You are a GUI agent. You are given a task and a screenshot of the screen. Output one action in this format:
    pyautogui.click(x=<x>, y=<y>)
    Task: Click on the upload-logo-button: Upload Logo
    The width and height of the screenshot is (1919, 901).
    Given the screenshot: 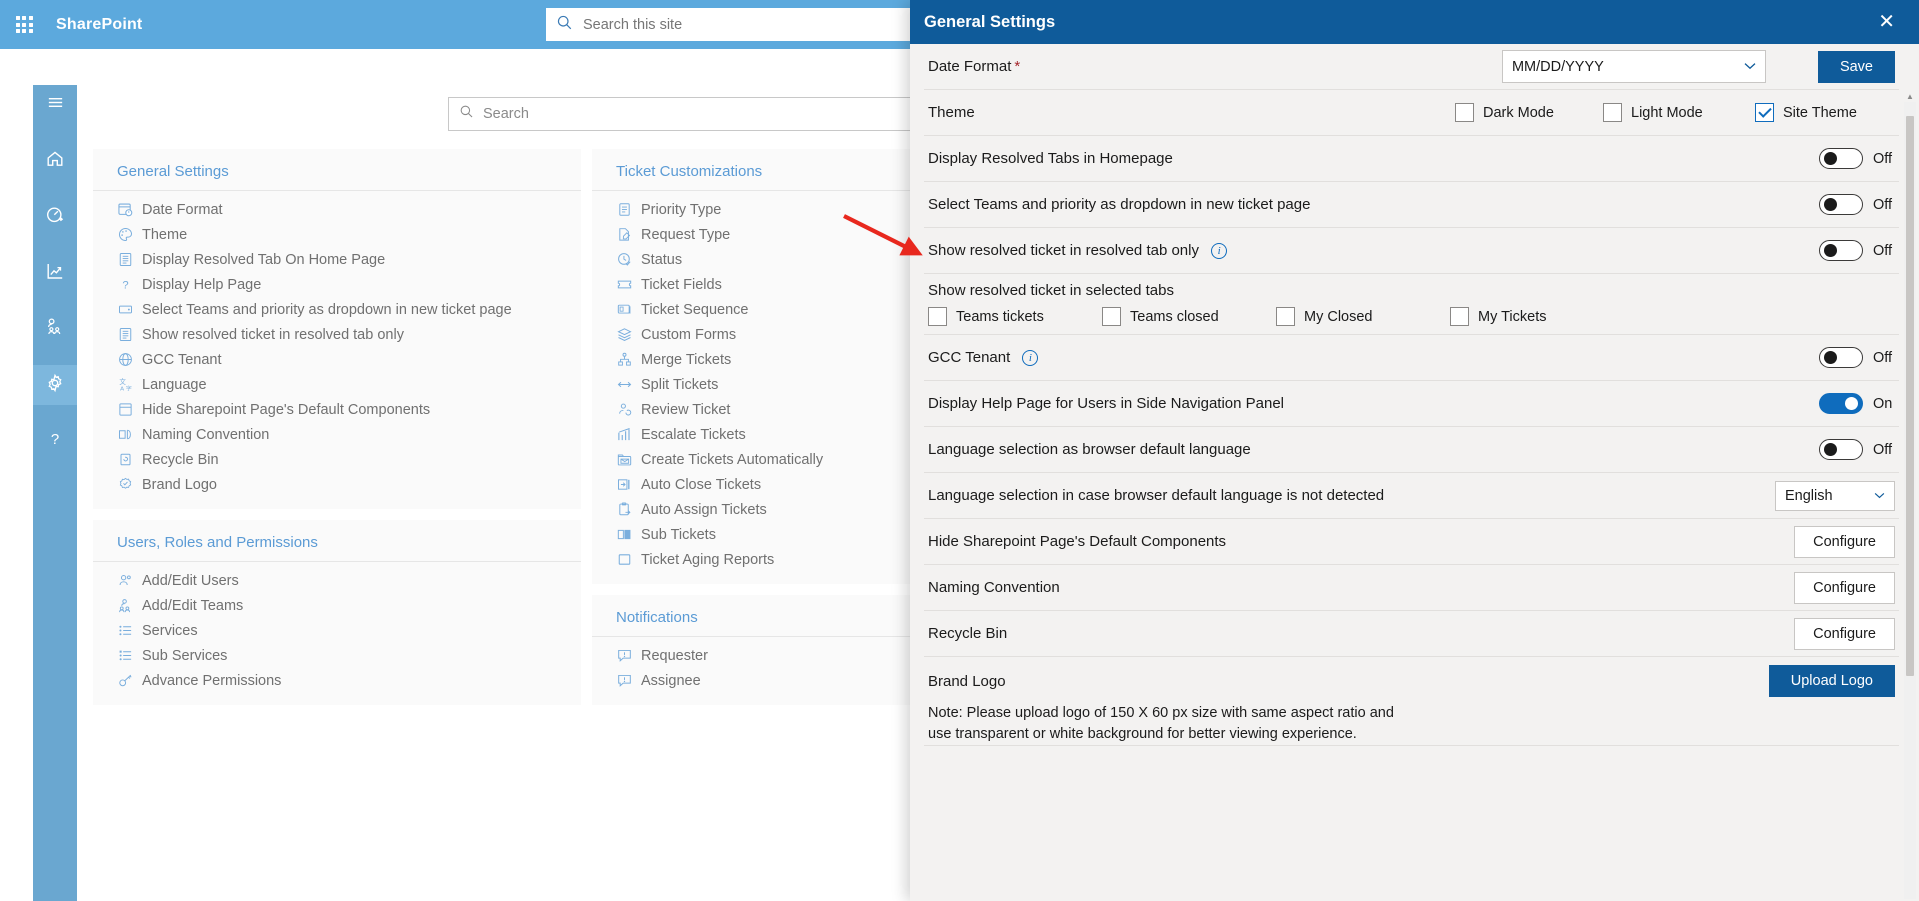 What is the action you would take?
    pyautogui.click(x=1831, y=681)
    